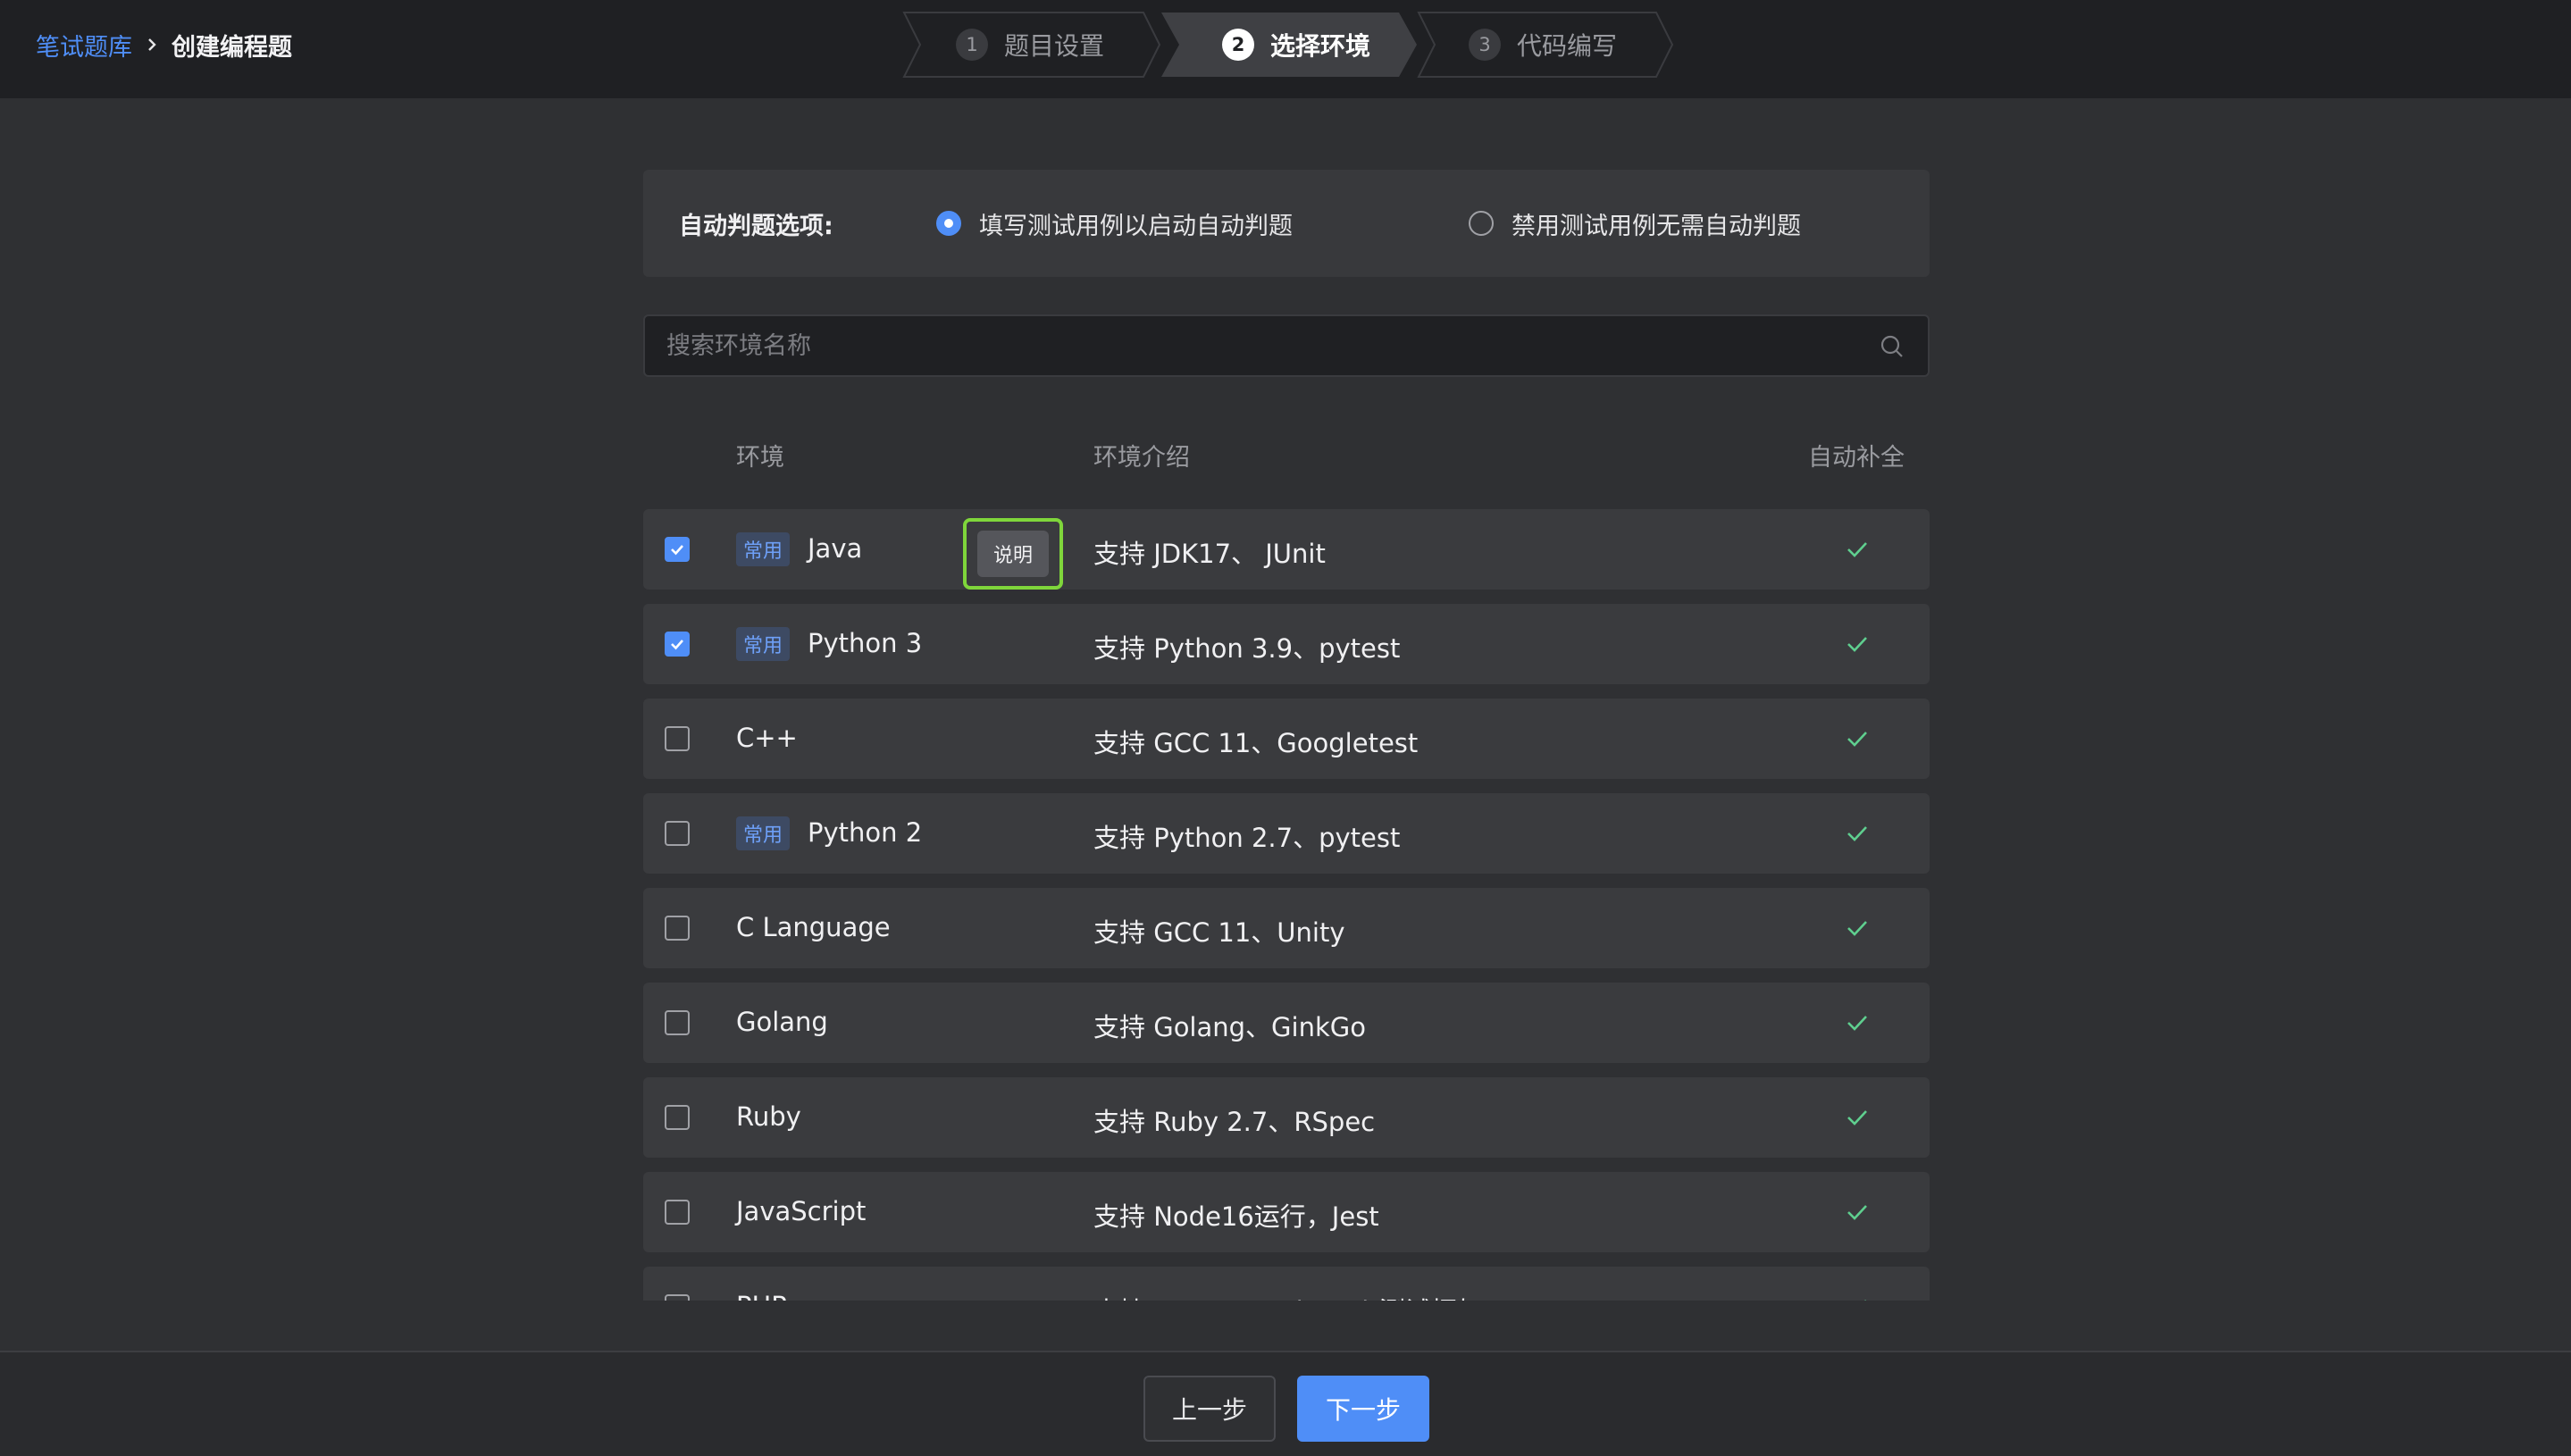 The width and height of the screenshot is (2571, 1456). What do you see at coordinates (1054, 46) in the screenshot?
I see `step-1-label: 题目设置` at bounding box center [1054, 46].